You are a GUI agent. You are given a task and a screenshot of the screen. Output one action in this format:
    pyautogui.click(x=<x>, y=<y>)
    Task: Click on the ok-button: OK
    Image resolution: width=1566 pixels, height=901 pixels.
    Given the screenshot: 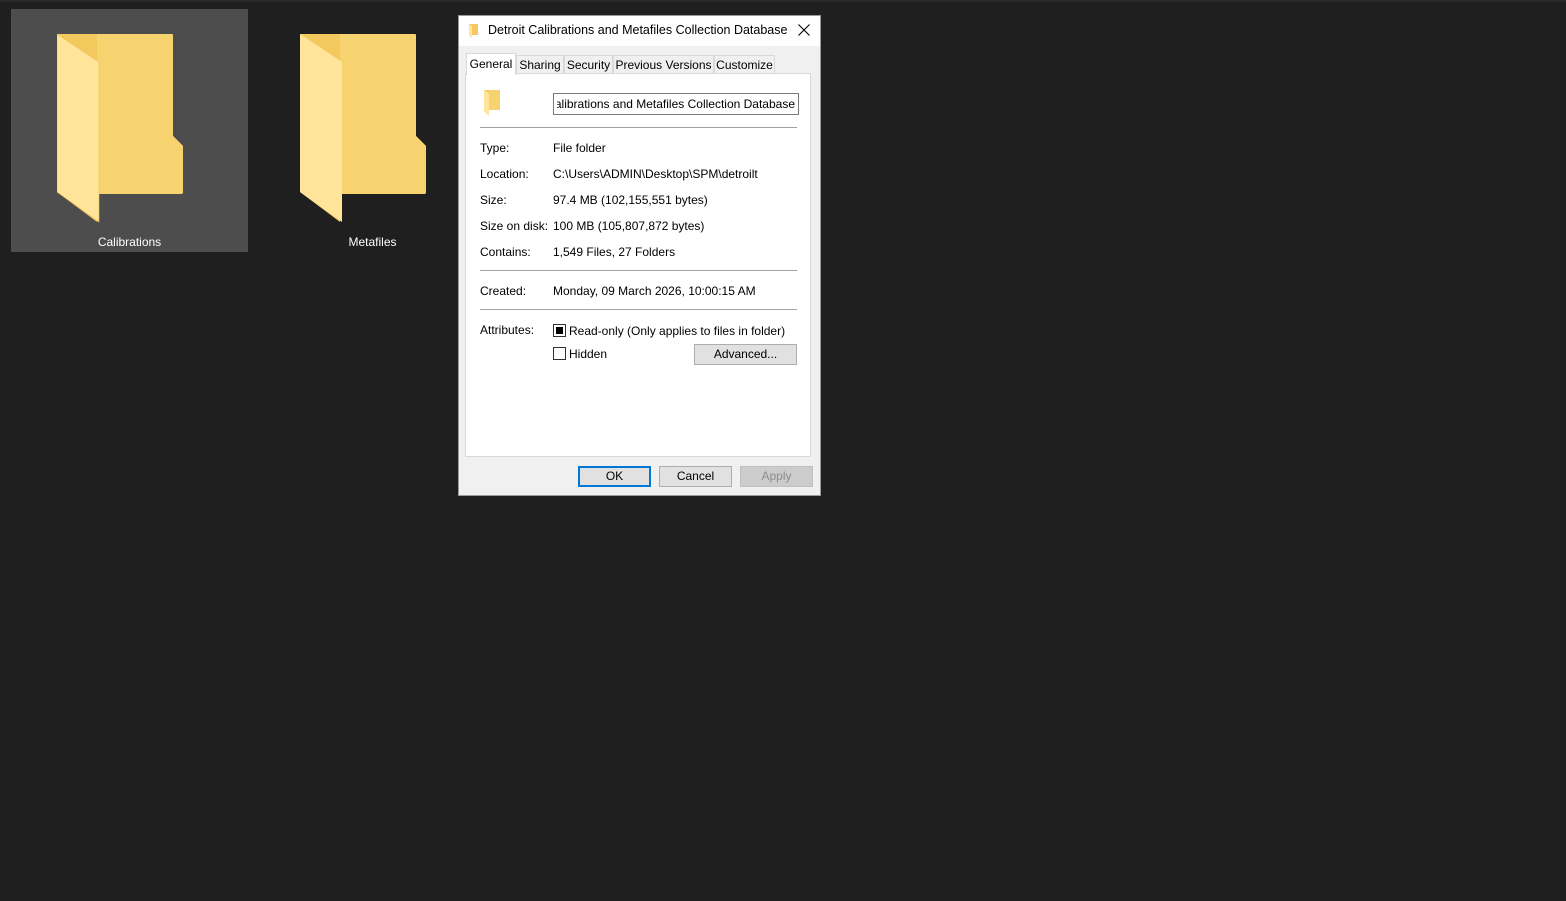 What is the action you would take?
    pyautogui.click(x=614, y=476)
    